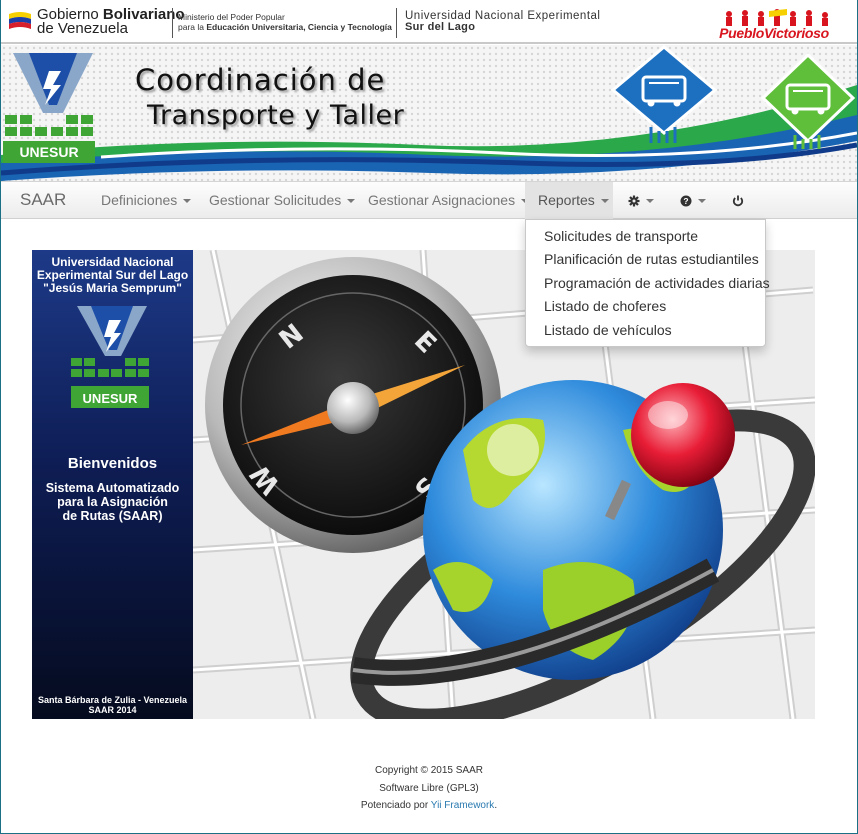 This screenshot has height=834, width=858. I want to click on nav-gestionar-asignaciones-label: Gestionar Asignaciones, so click(442, 200).